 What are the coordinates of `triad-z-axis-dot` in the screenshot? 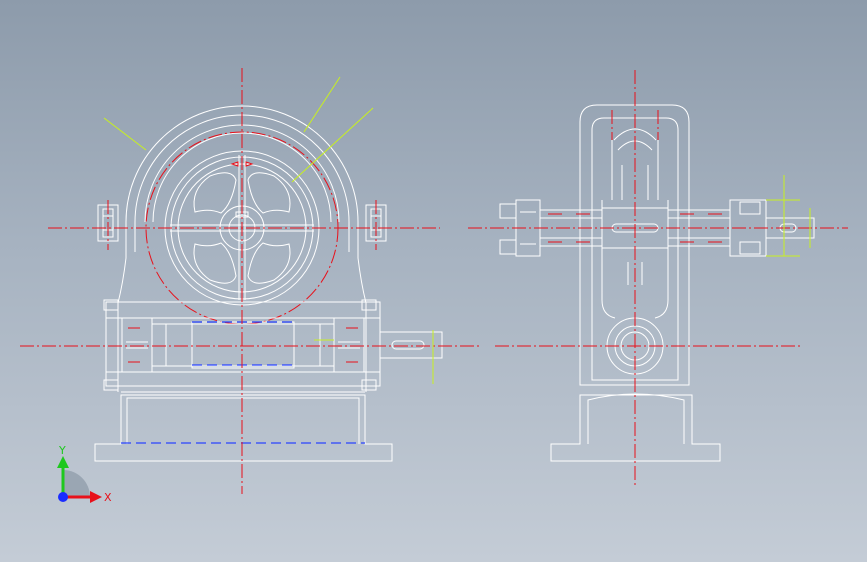 It's located at (63, 497).